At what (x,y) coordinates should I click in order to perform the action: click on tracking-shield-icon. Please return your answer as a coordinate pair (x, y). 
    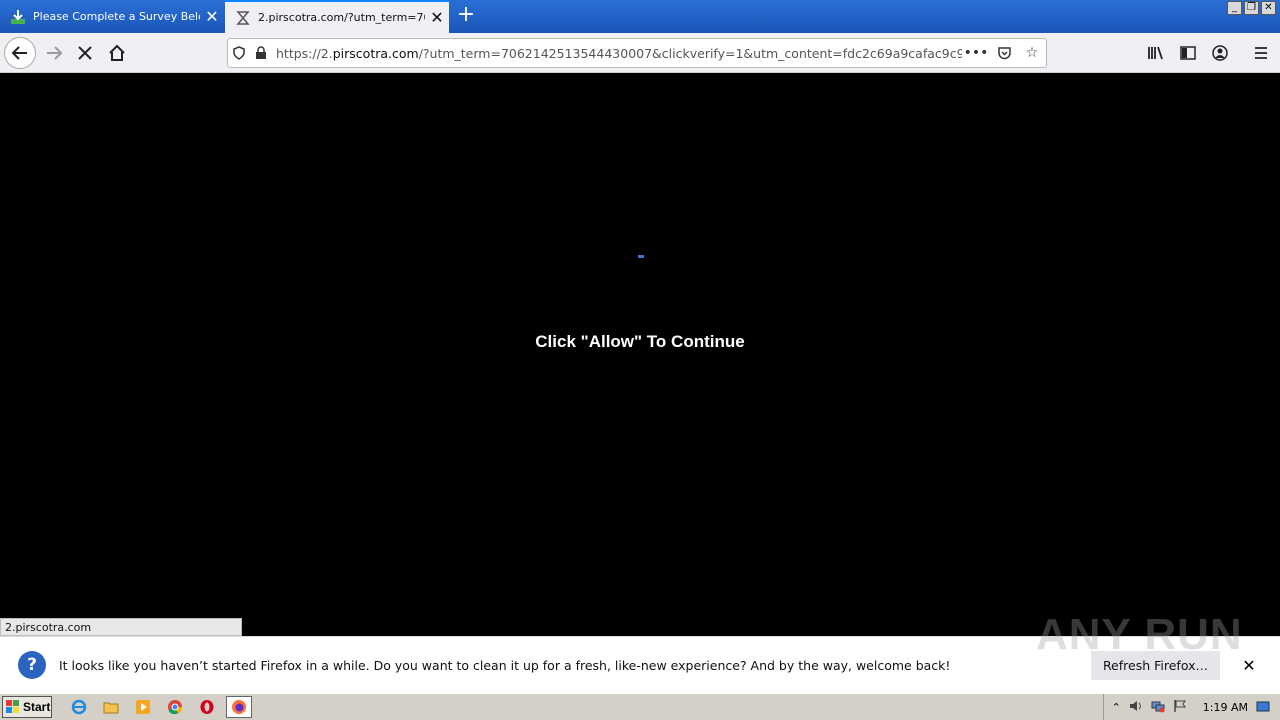
    Looking at the image, I should click on (239, 53).